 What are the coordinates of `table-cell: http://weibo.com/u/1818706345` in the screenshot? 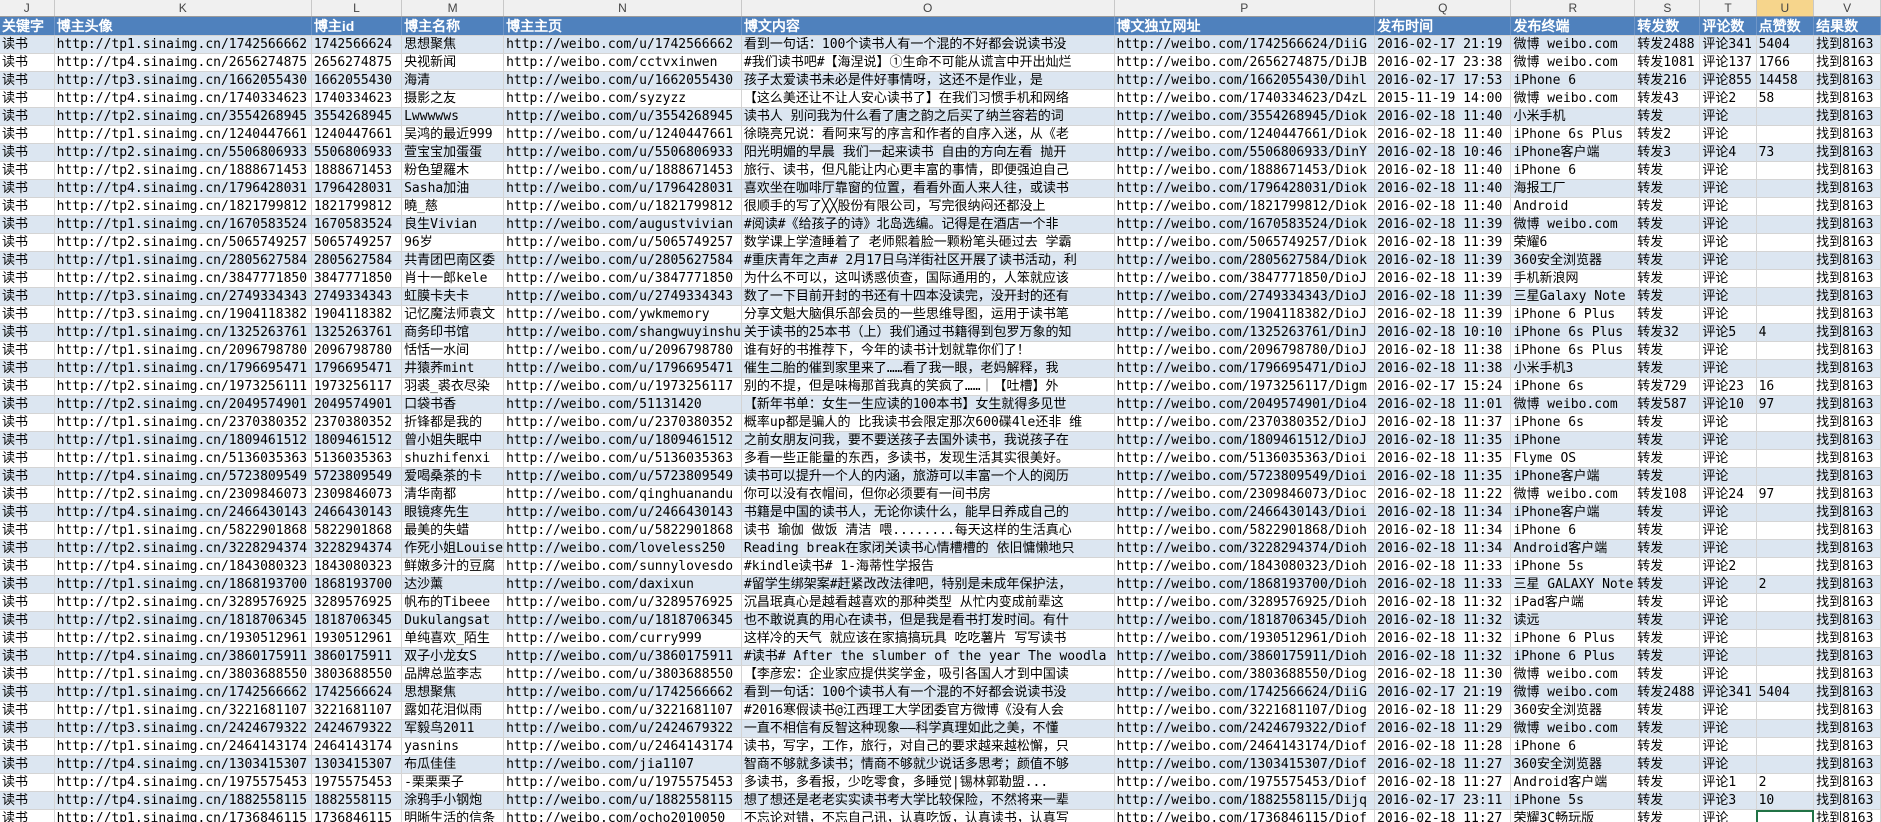 It's located at (622, 620).